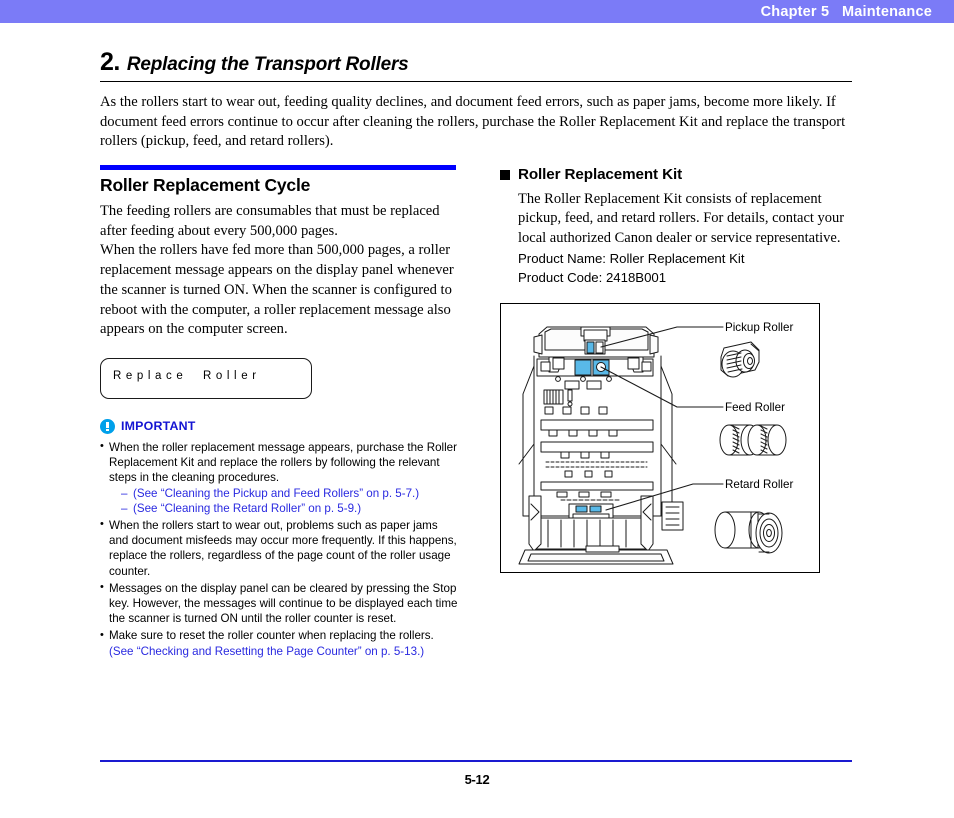  I want to click on page-header: Chapter 5 Maintenance, so click(477, 11).